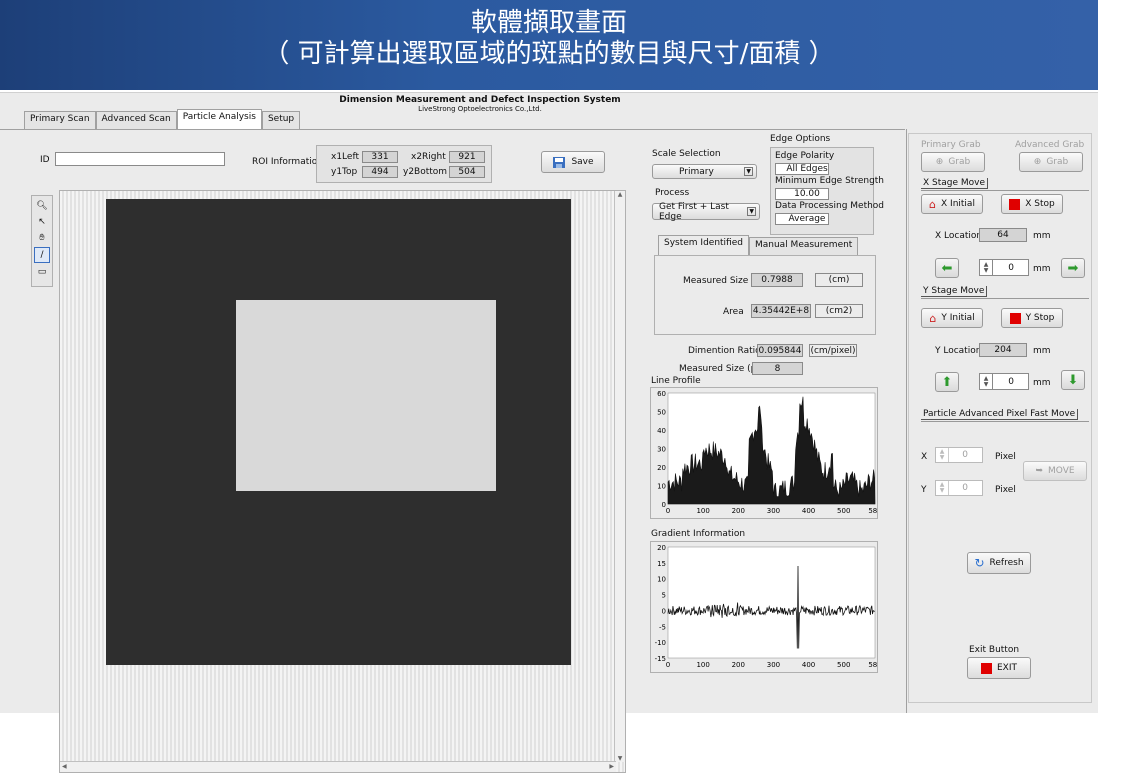  I want to click on tab-primary-scan: Primary Scan, so click(60, 120).